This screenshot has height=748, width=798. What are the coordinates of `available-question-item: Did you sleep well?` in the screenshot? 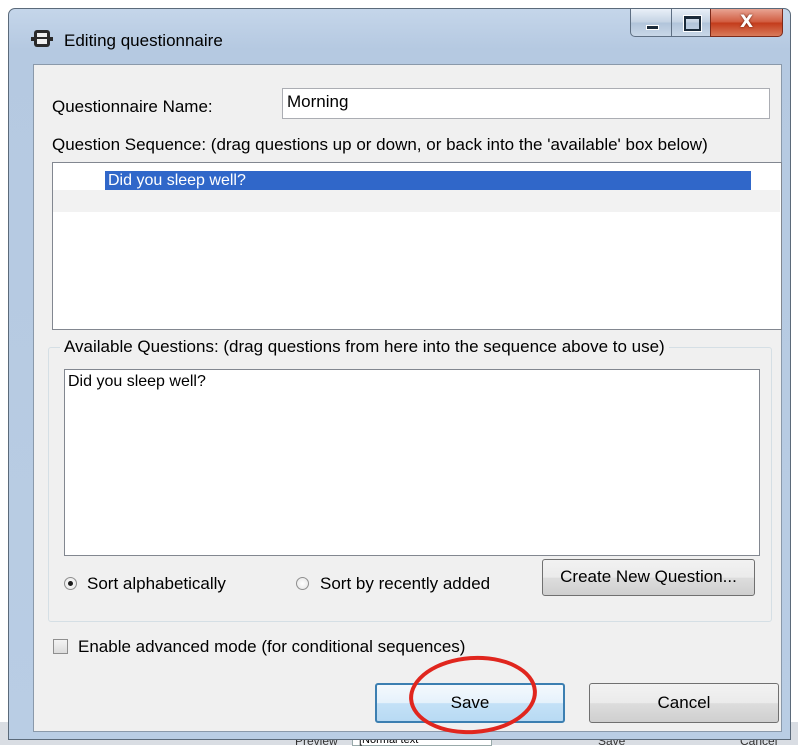 It's located at (137, 382).